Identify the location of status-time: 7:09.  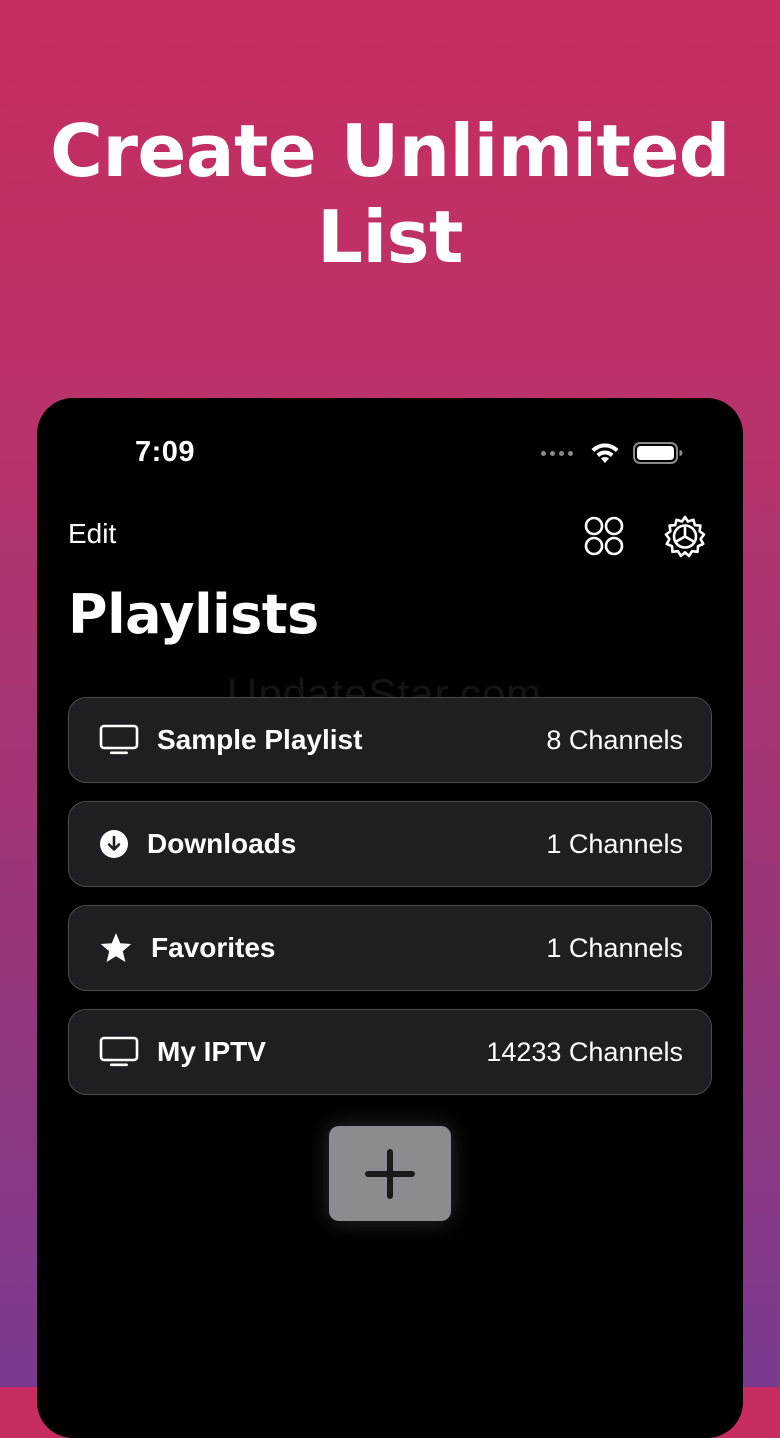
(165, 452).